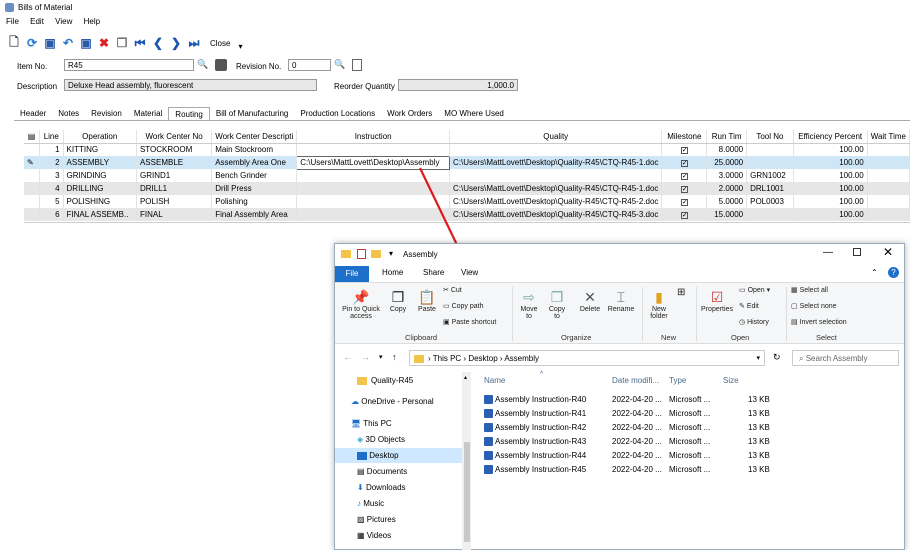 The height and width of the screenshot is (550, 910). What do you see at coordinates (809, 290) in the screenshot?
I see `select-all-button: ▦ Select all` at bounding box center [809, 290].